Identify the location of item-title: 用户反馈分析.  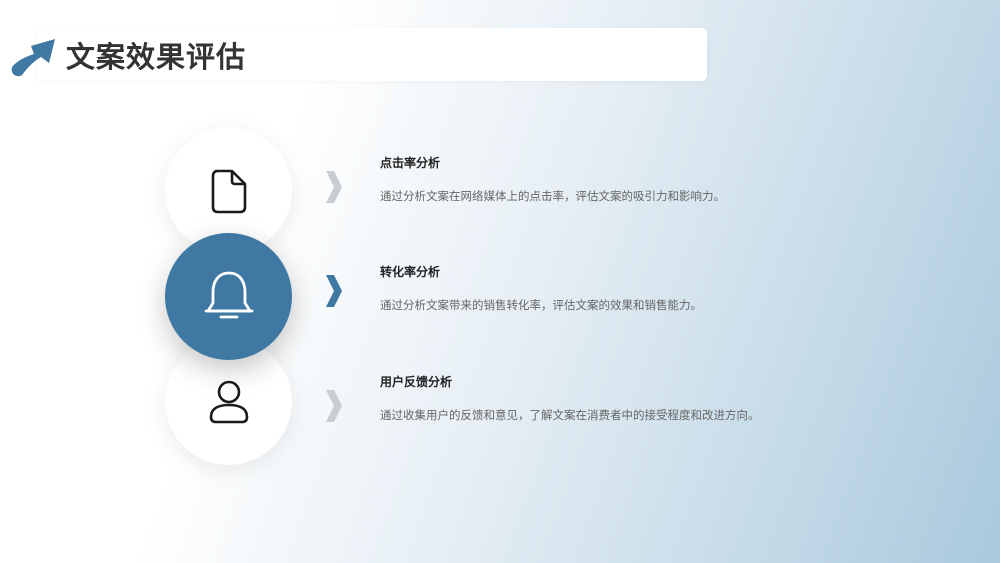
(416, 382).